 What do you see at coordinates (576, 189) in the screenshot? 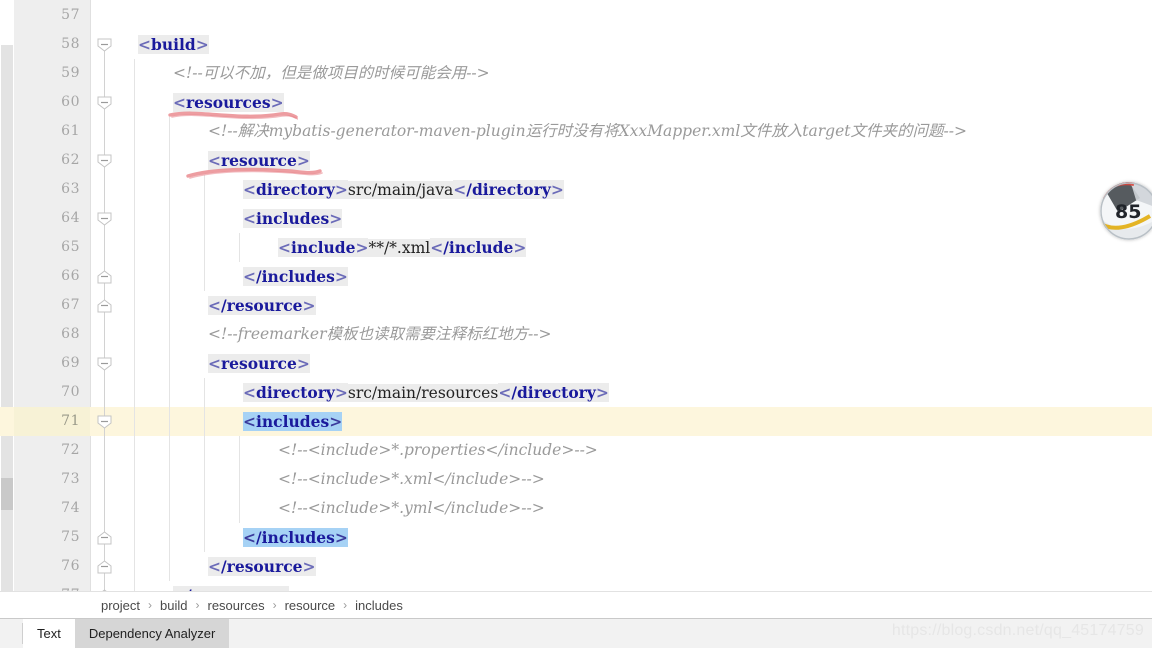
I see `code-line: 63 <directory>src/main/java</directory>` at bounding box center [576, 189].